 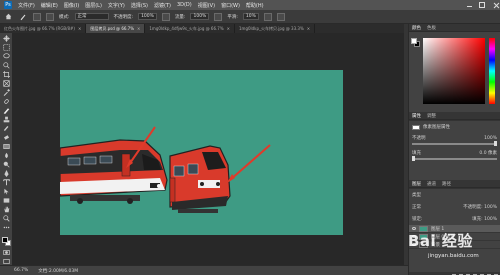 I want to click on frame-tool-icon, so click(x=6, y=83).